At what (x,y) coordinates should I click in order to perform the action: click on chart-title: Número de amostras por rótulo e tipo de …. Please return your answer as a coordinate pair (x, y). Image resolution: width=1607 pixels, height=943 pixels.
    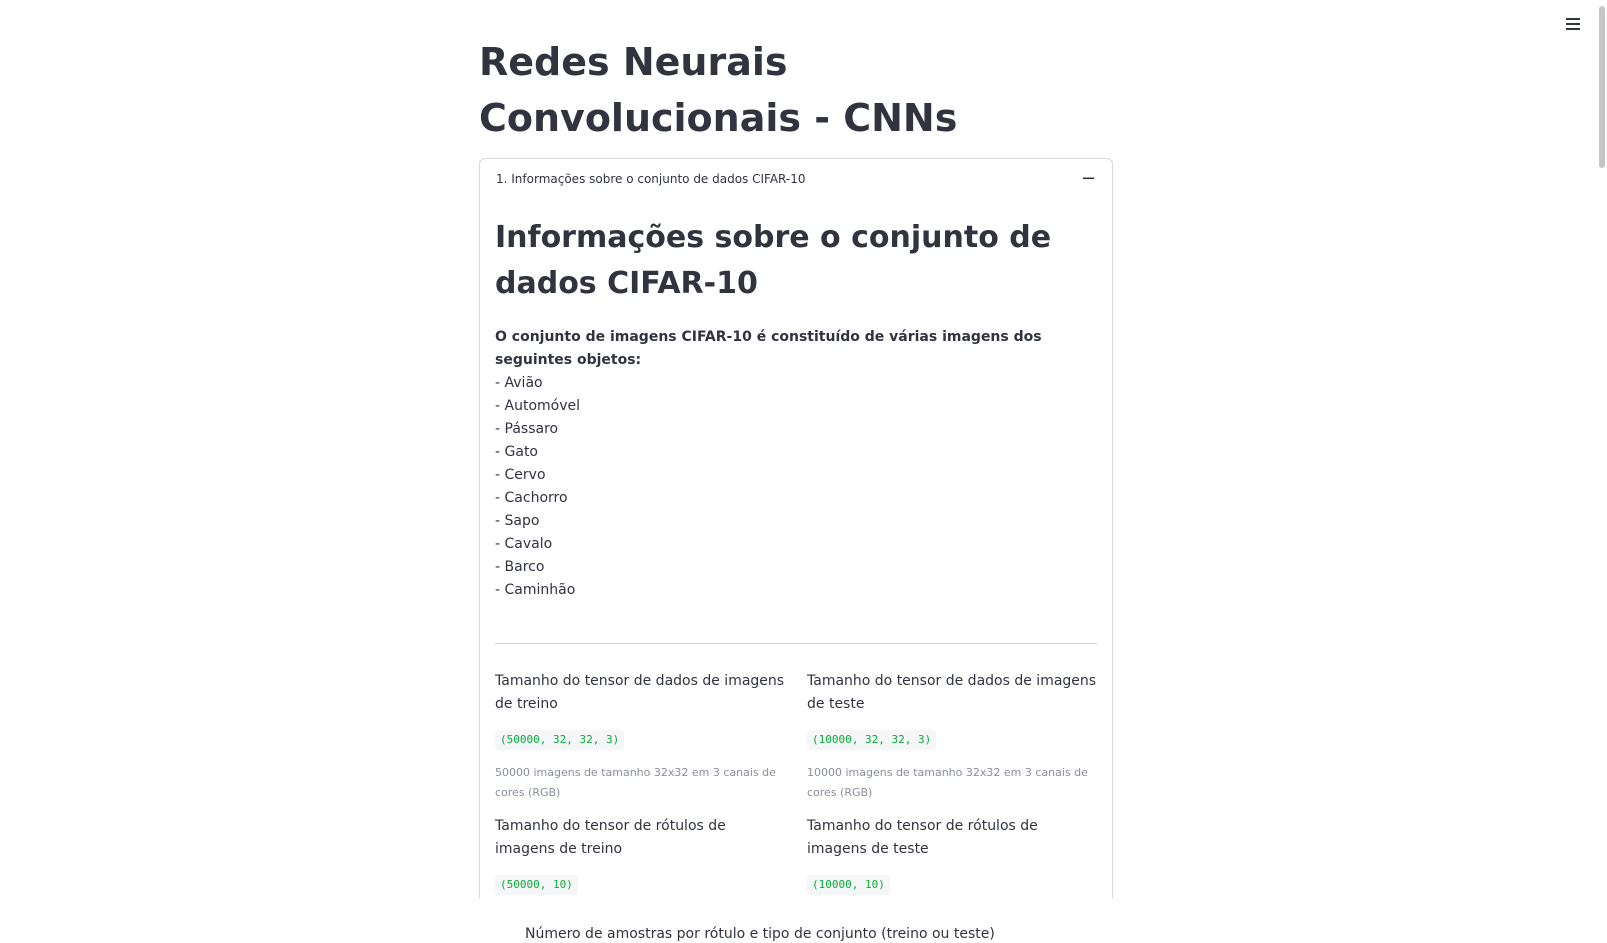
    Looking at the image, I should click on (760, 934).